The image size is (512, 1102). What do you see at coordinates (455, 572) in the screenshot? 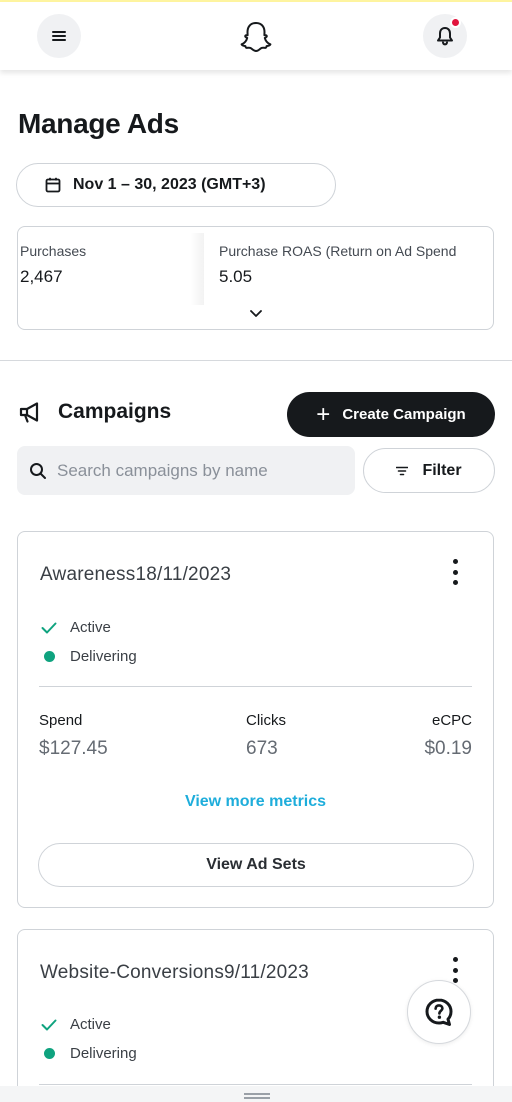
I see `more-options-icon` at bounding box center [455, 572].